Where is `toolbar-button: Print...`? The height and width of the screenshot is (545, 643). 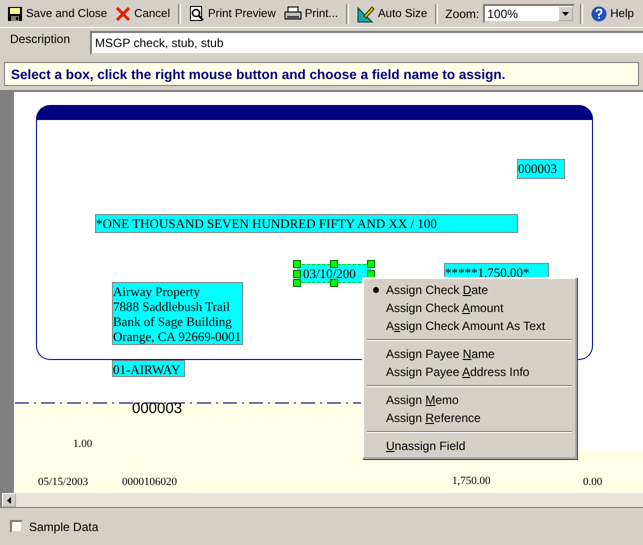
toolbar-button: Print... is located at coordinates (310, 14).